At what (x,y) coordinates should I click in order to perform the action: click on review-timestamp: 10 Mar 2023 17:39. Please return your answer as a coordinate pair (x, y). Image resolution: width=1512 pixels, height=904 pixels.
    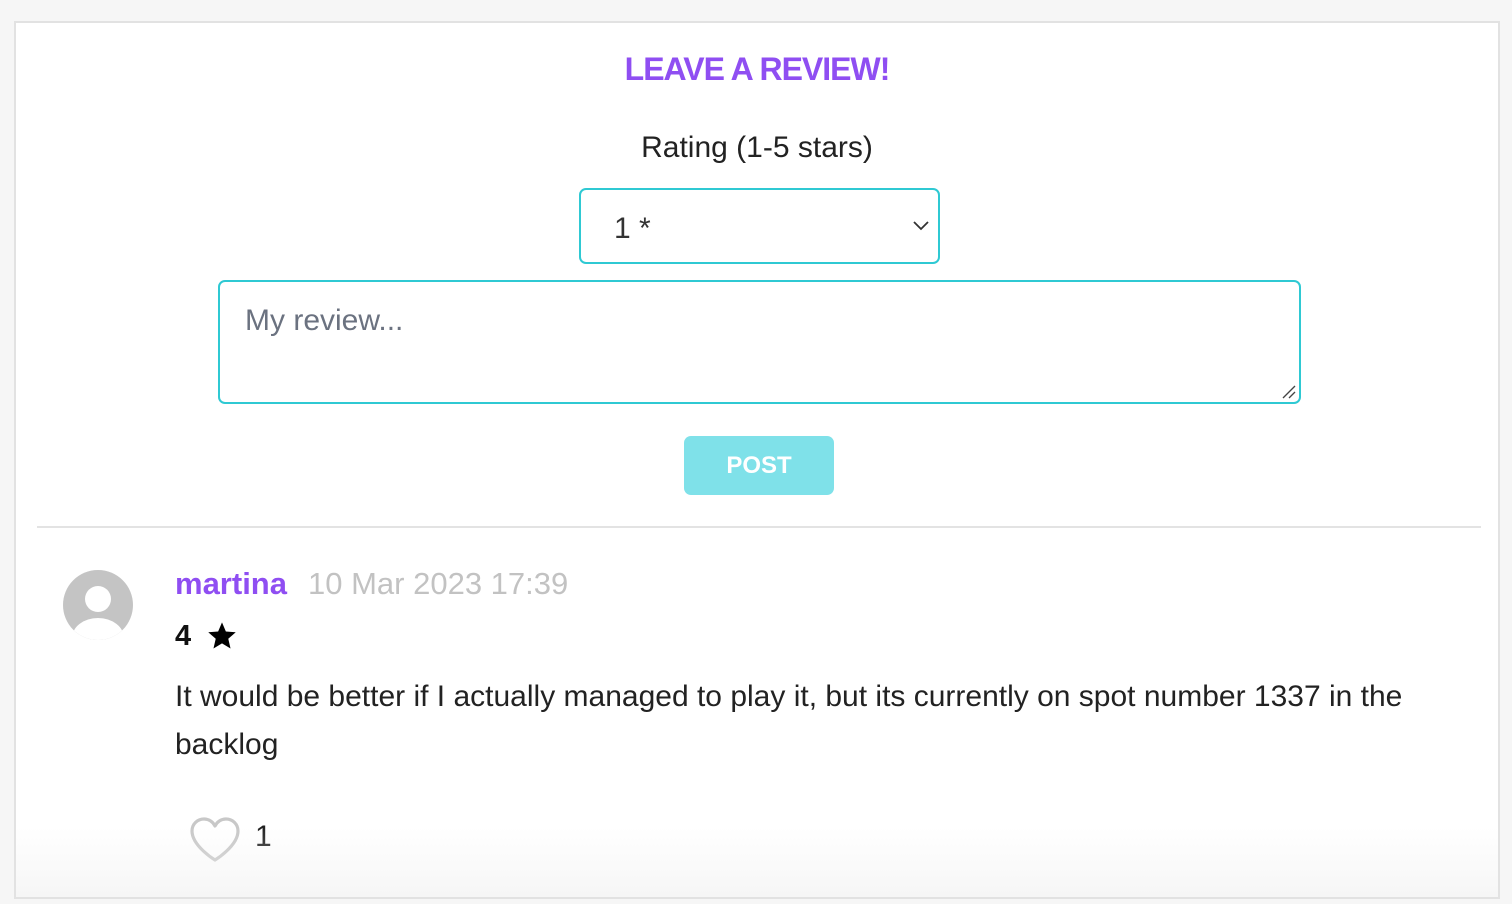
    Looking at the image, I should click on (438, 583).